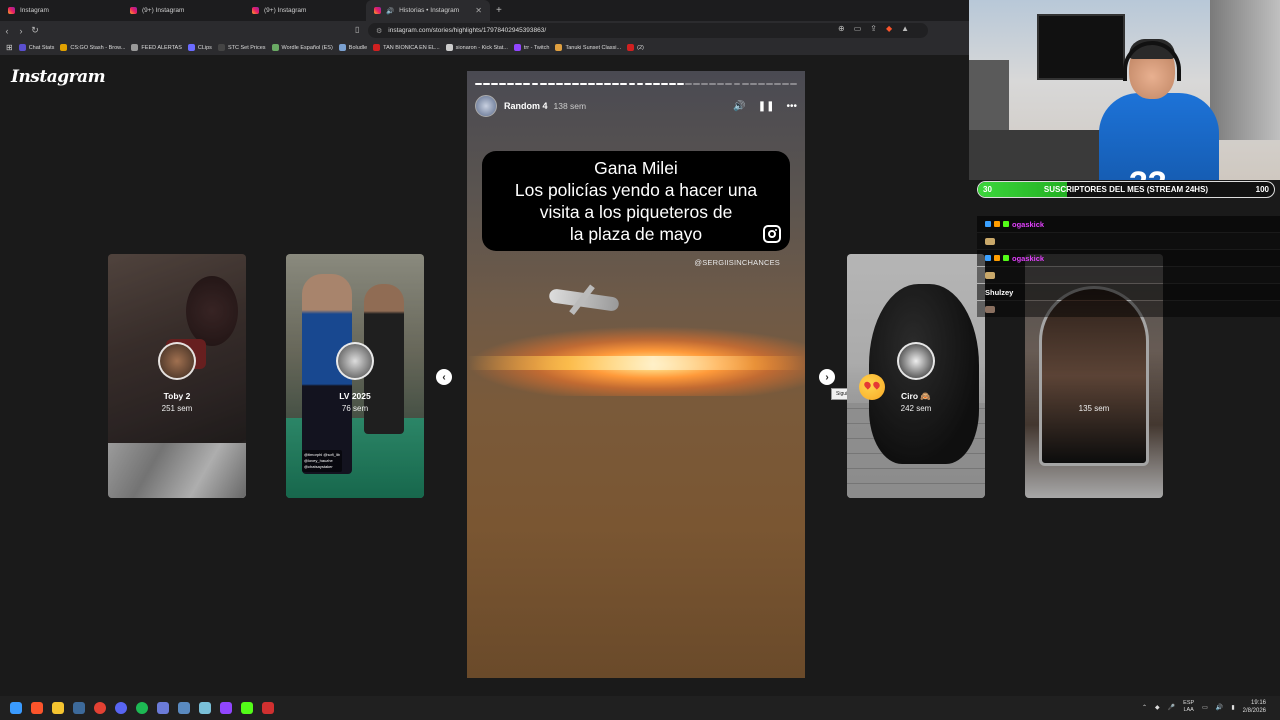 The image size is (1280, 720). Describe the element at coordinates (184, 708) in the screenshot. I see `network-app-icon` at that location.